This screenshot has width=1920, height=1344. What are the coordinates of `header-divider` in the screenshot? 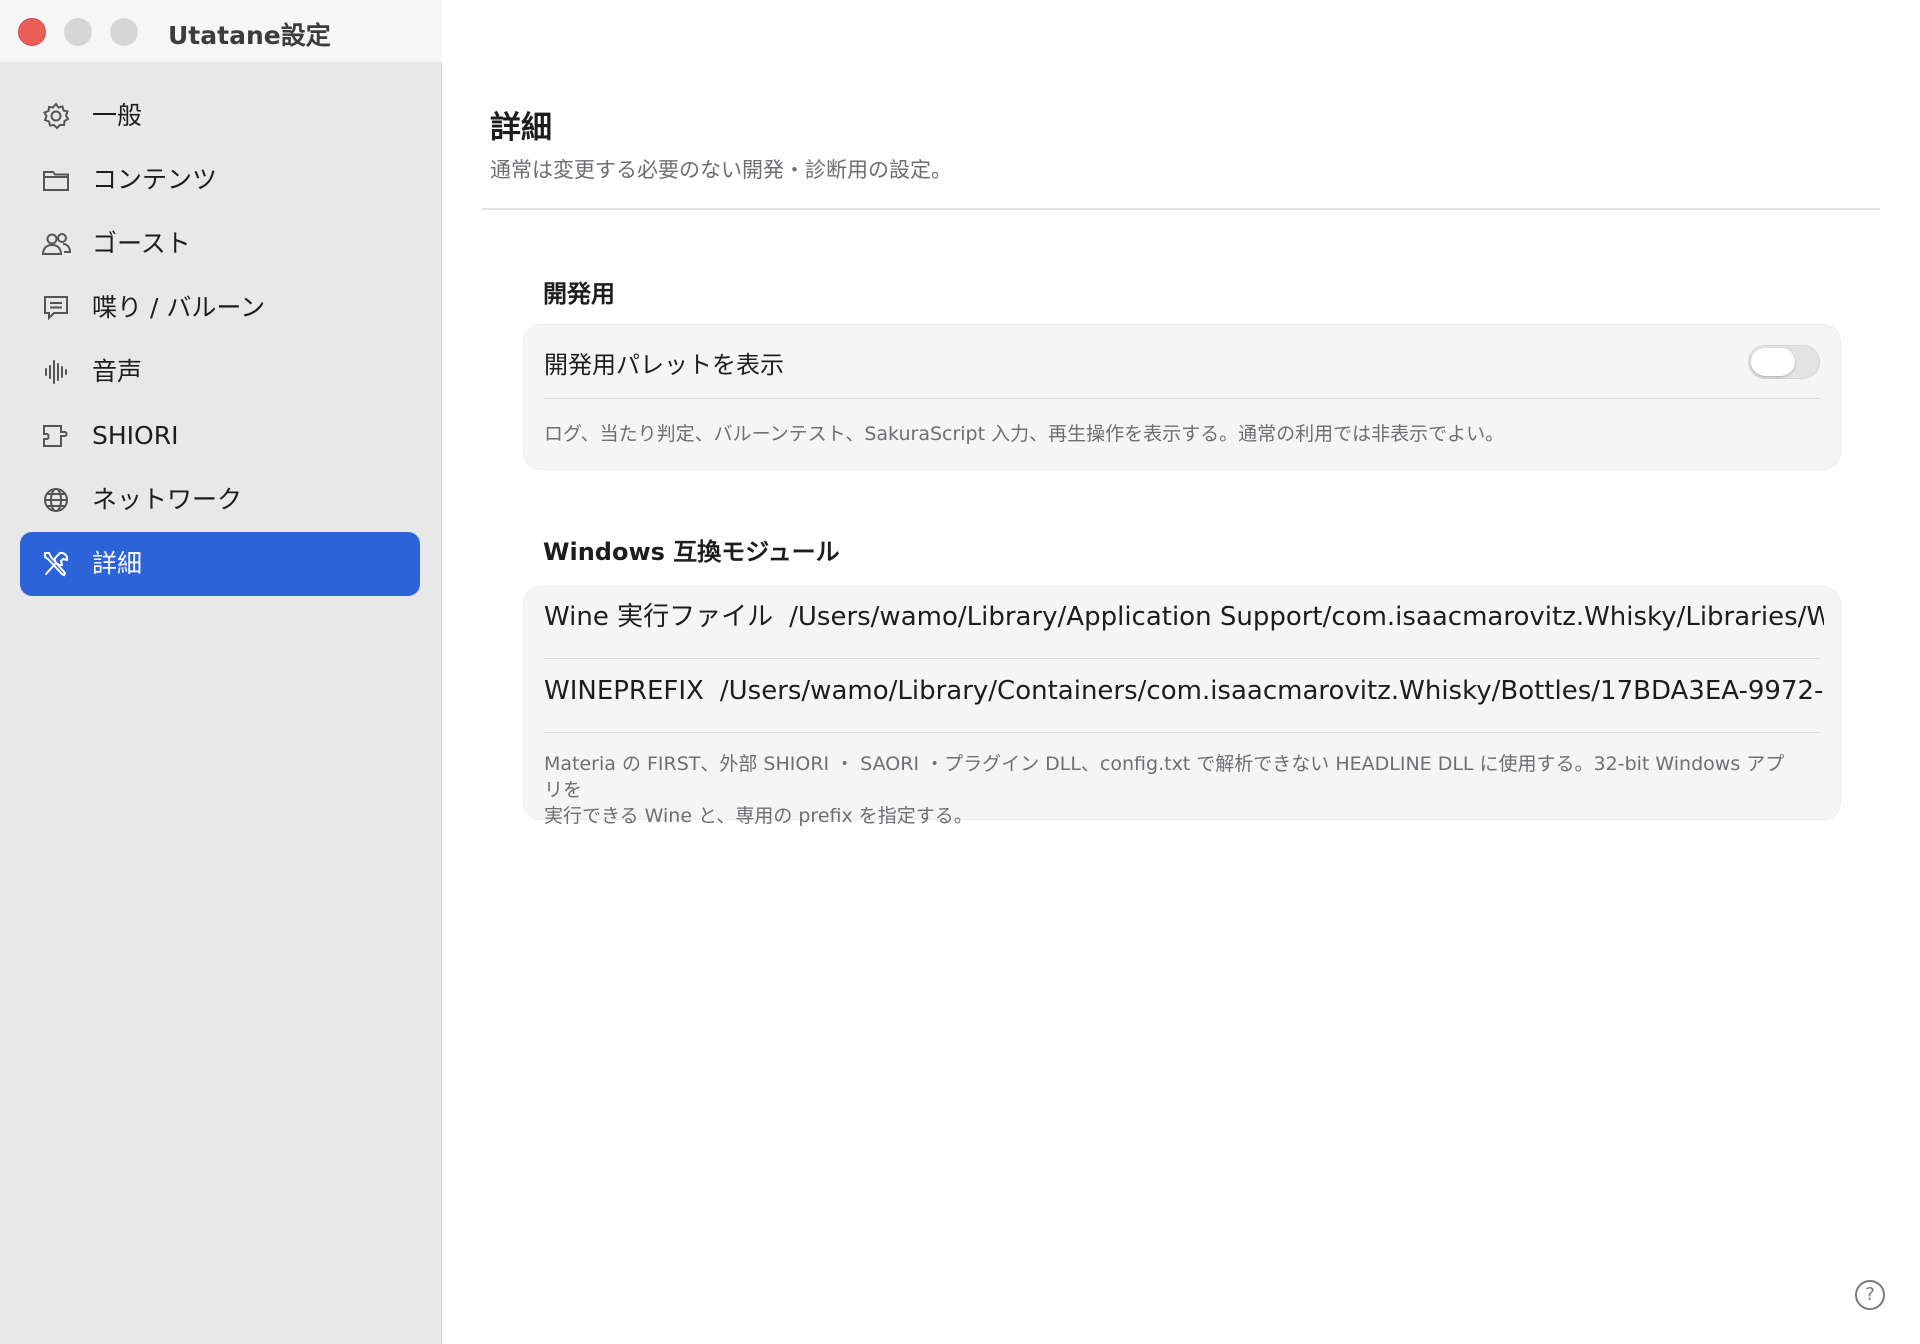 It's located at (1181, 209).